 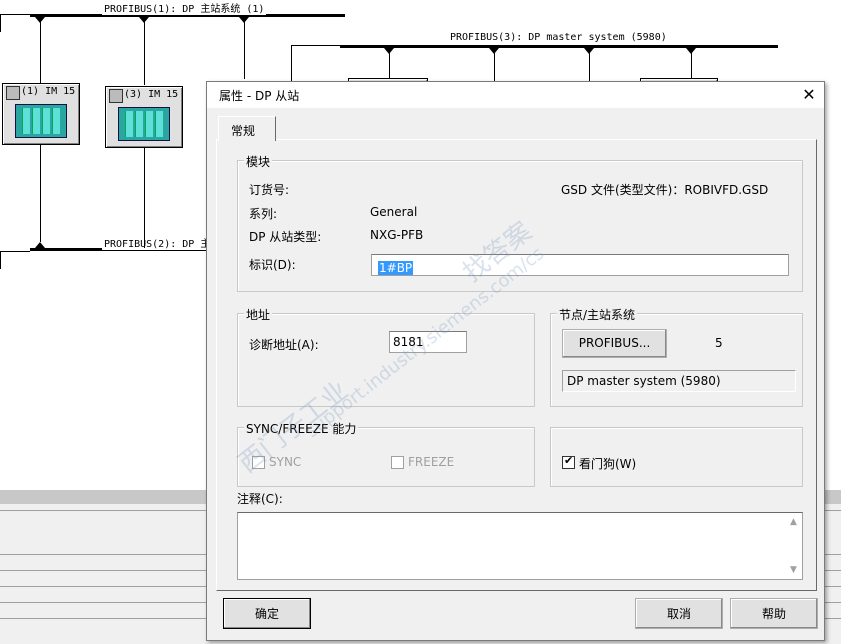 I want to click on profibus-2-label: PROFIBUS(2): DP 主站, so click(x=162, y=242).